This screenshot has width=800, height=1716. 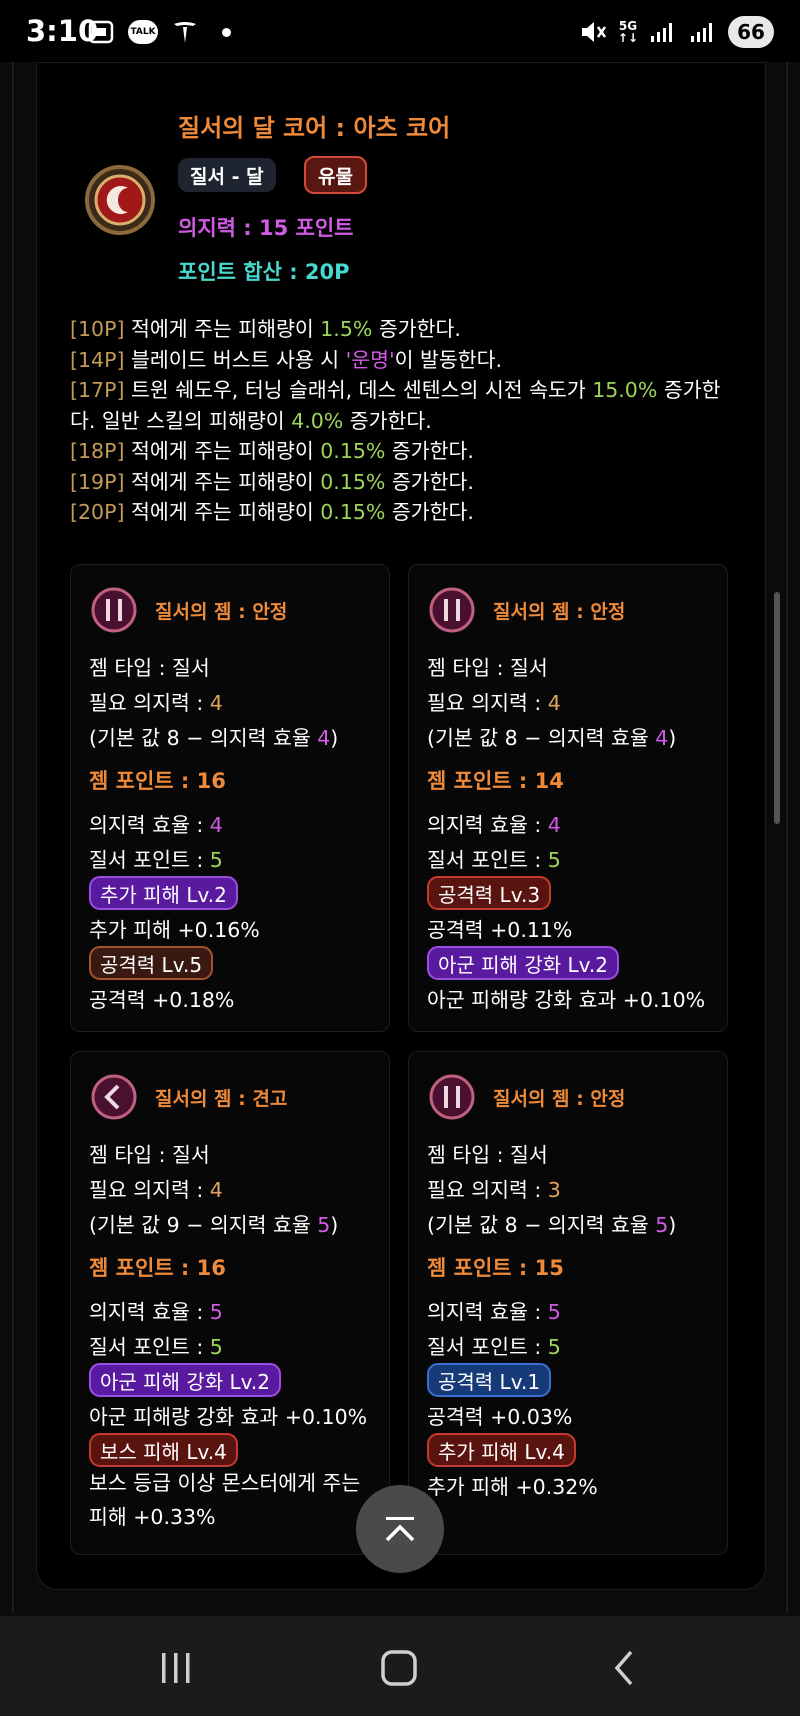 I want to click on core-effect: [19P] 적에게 주는 피해량이 0.15% 증가한다., so click(x=272, y=481).